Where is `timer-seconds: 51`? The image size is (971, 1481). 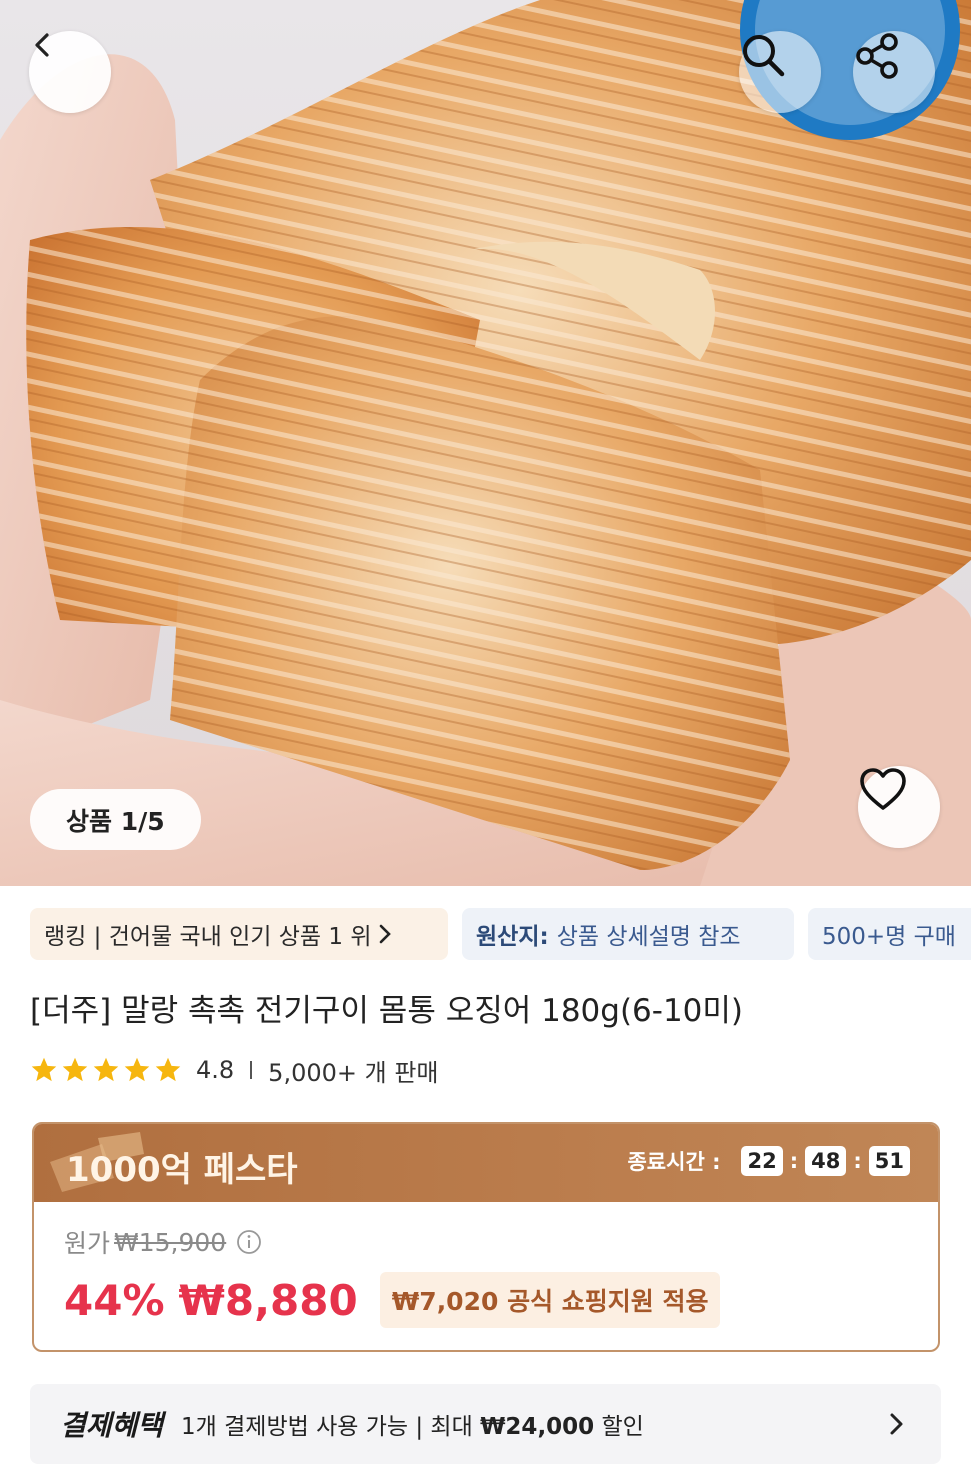
timer-seconds: 51 is located at coordinates (889, 1161).